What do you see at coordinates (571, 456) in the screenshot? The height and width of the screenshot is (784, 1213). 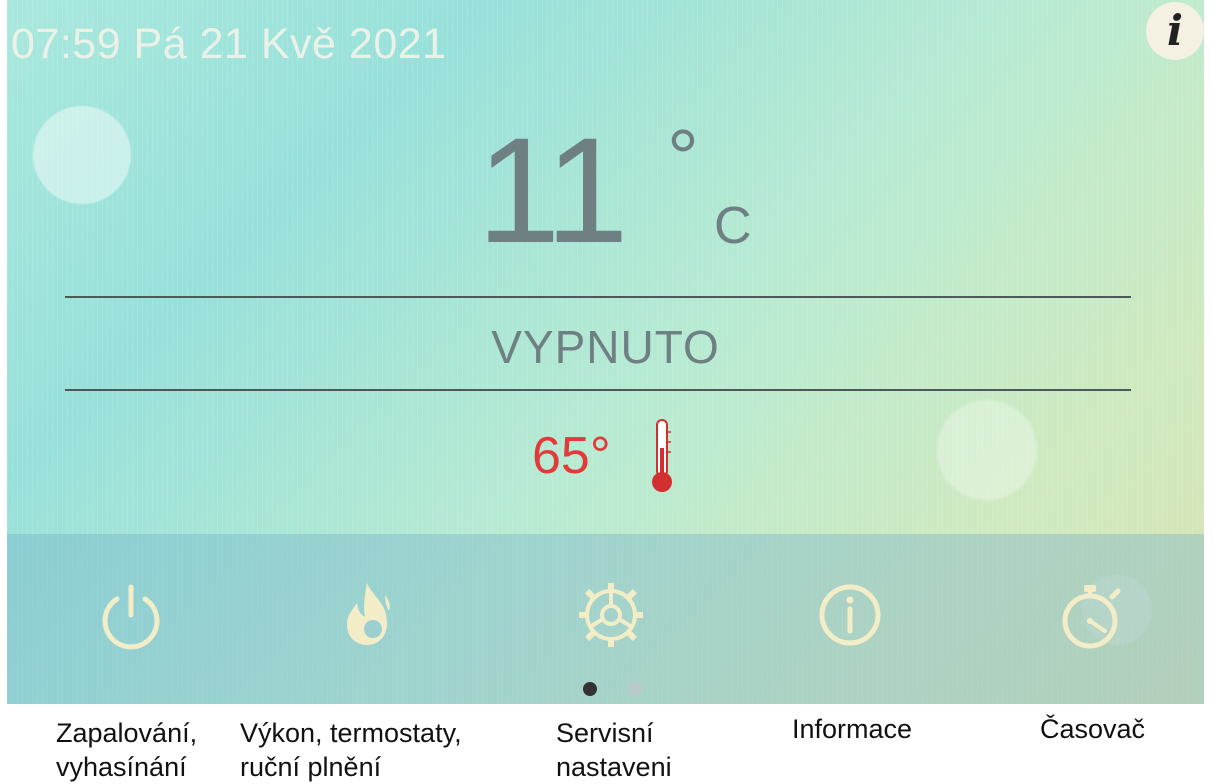 I see `water-temperature: 65°` at bounding box center [571, 456].